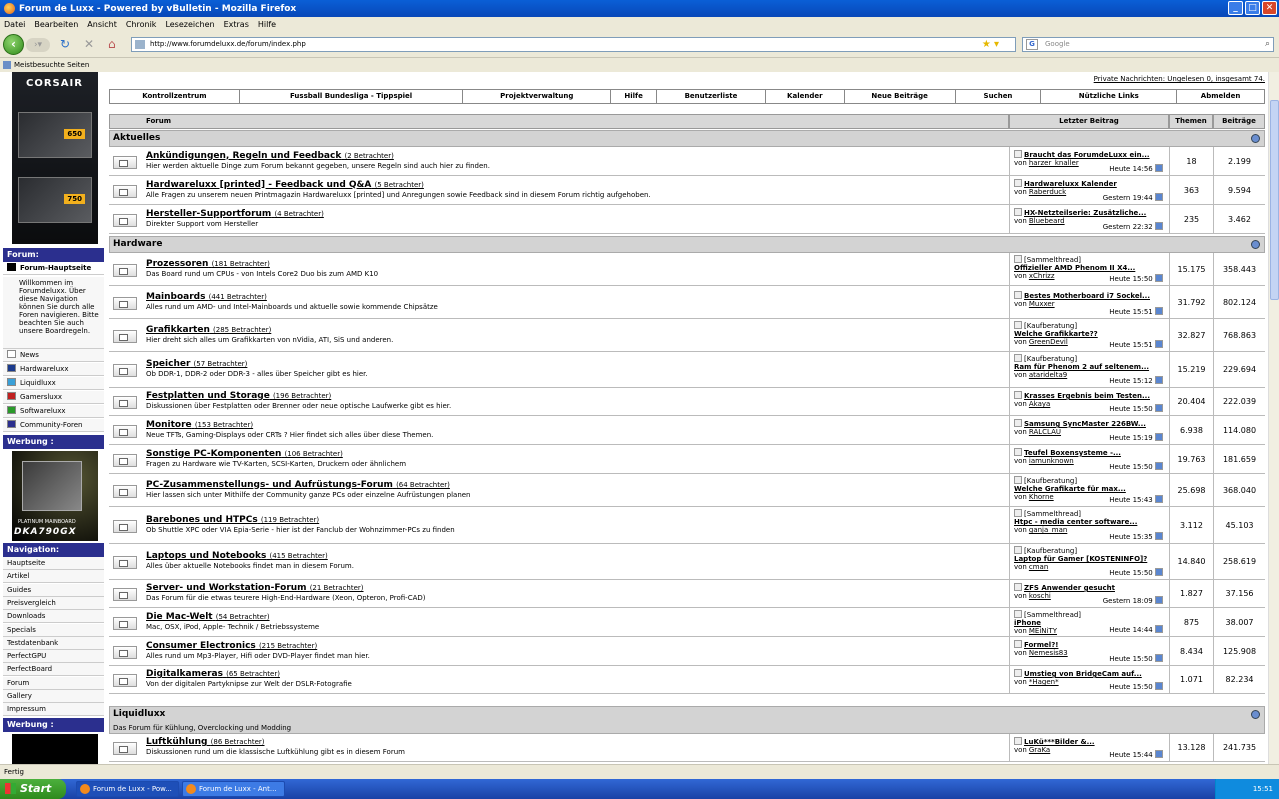 The height and width of the screenshot is (799, 1279). Describe the element at coordinates (53, 670) in the screenshot. I see `nav-link-perfectboard: PerfectBoard` at that location.